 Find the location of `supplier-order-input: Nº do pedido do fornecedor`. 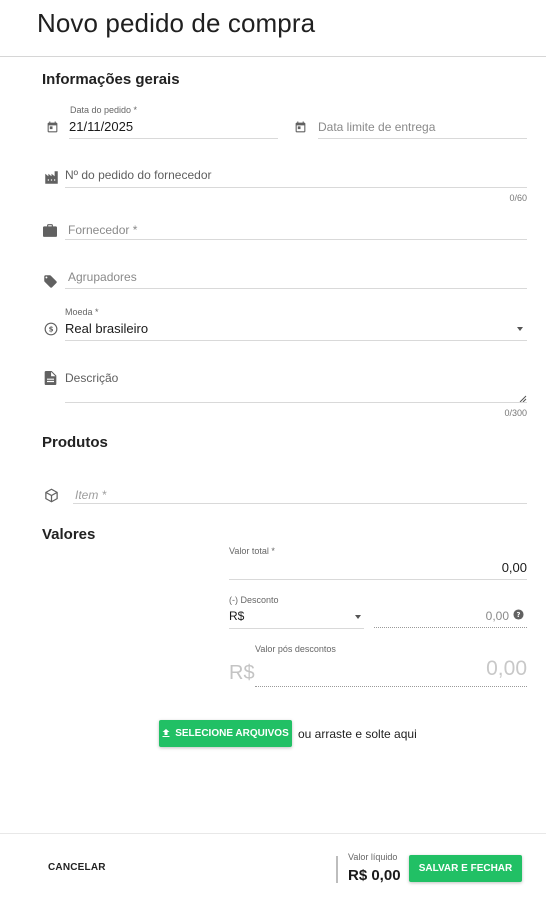

supplier-order-input: Nº do pedido do fornecedor is located at coordinates (138, 175).